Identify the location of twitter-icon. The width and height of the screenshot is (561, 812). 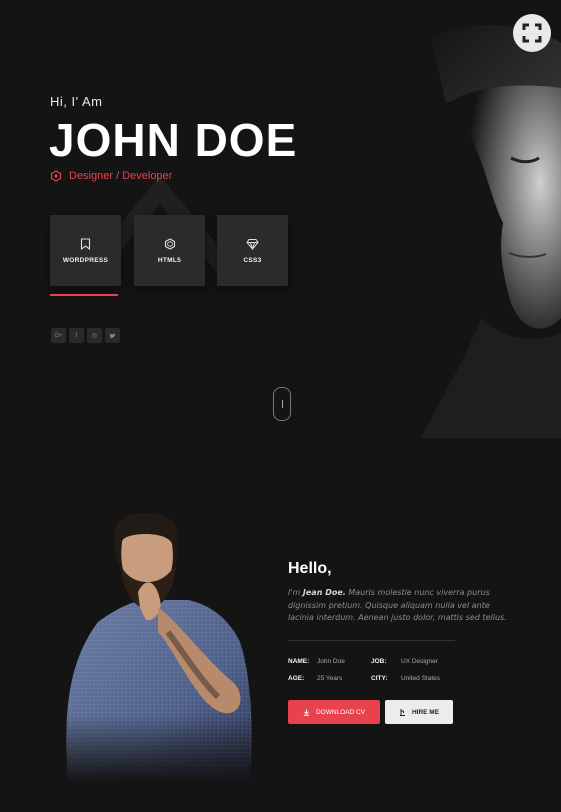
(112, 335).